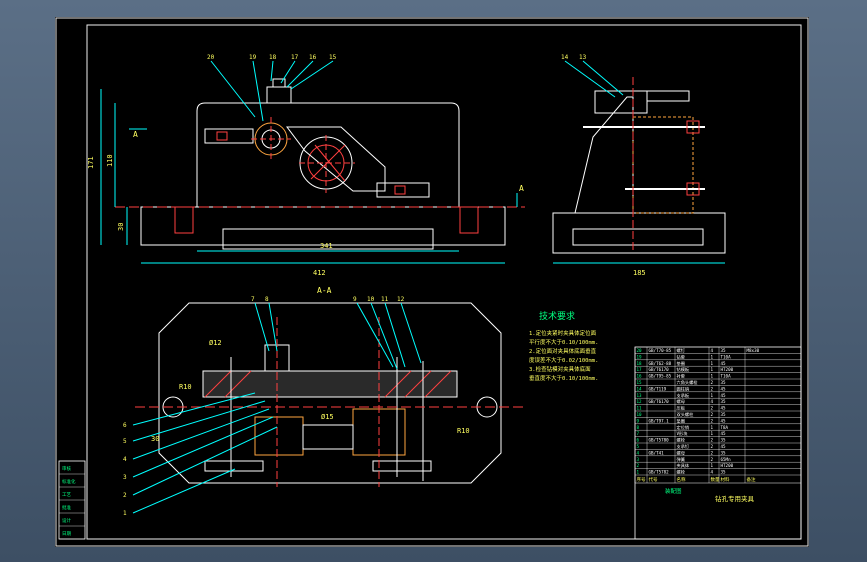 The height and width of the screenshot is (562, 867). What do you see at coordinates (125, 495) in the screenshot?
I see `balloon-2: 2` at bounding box center [125, 495].